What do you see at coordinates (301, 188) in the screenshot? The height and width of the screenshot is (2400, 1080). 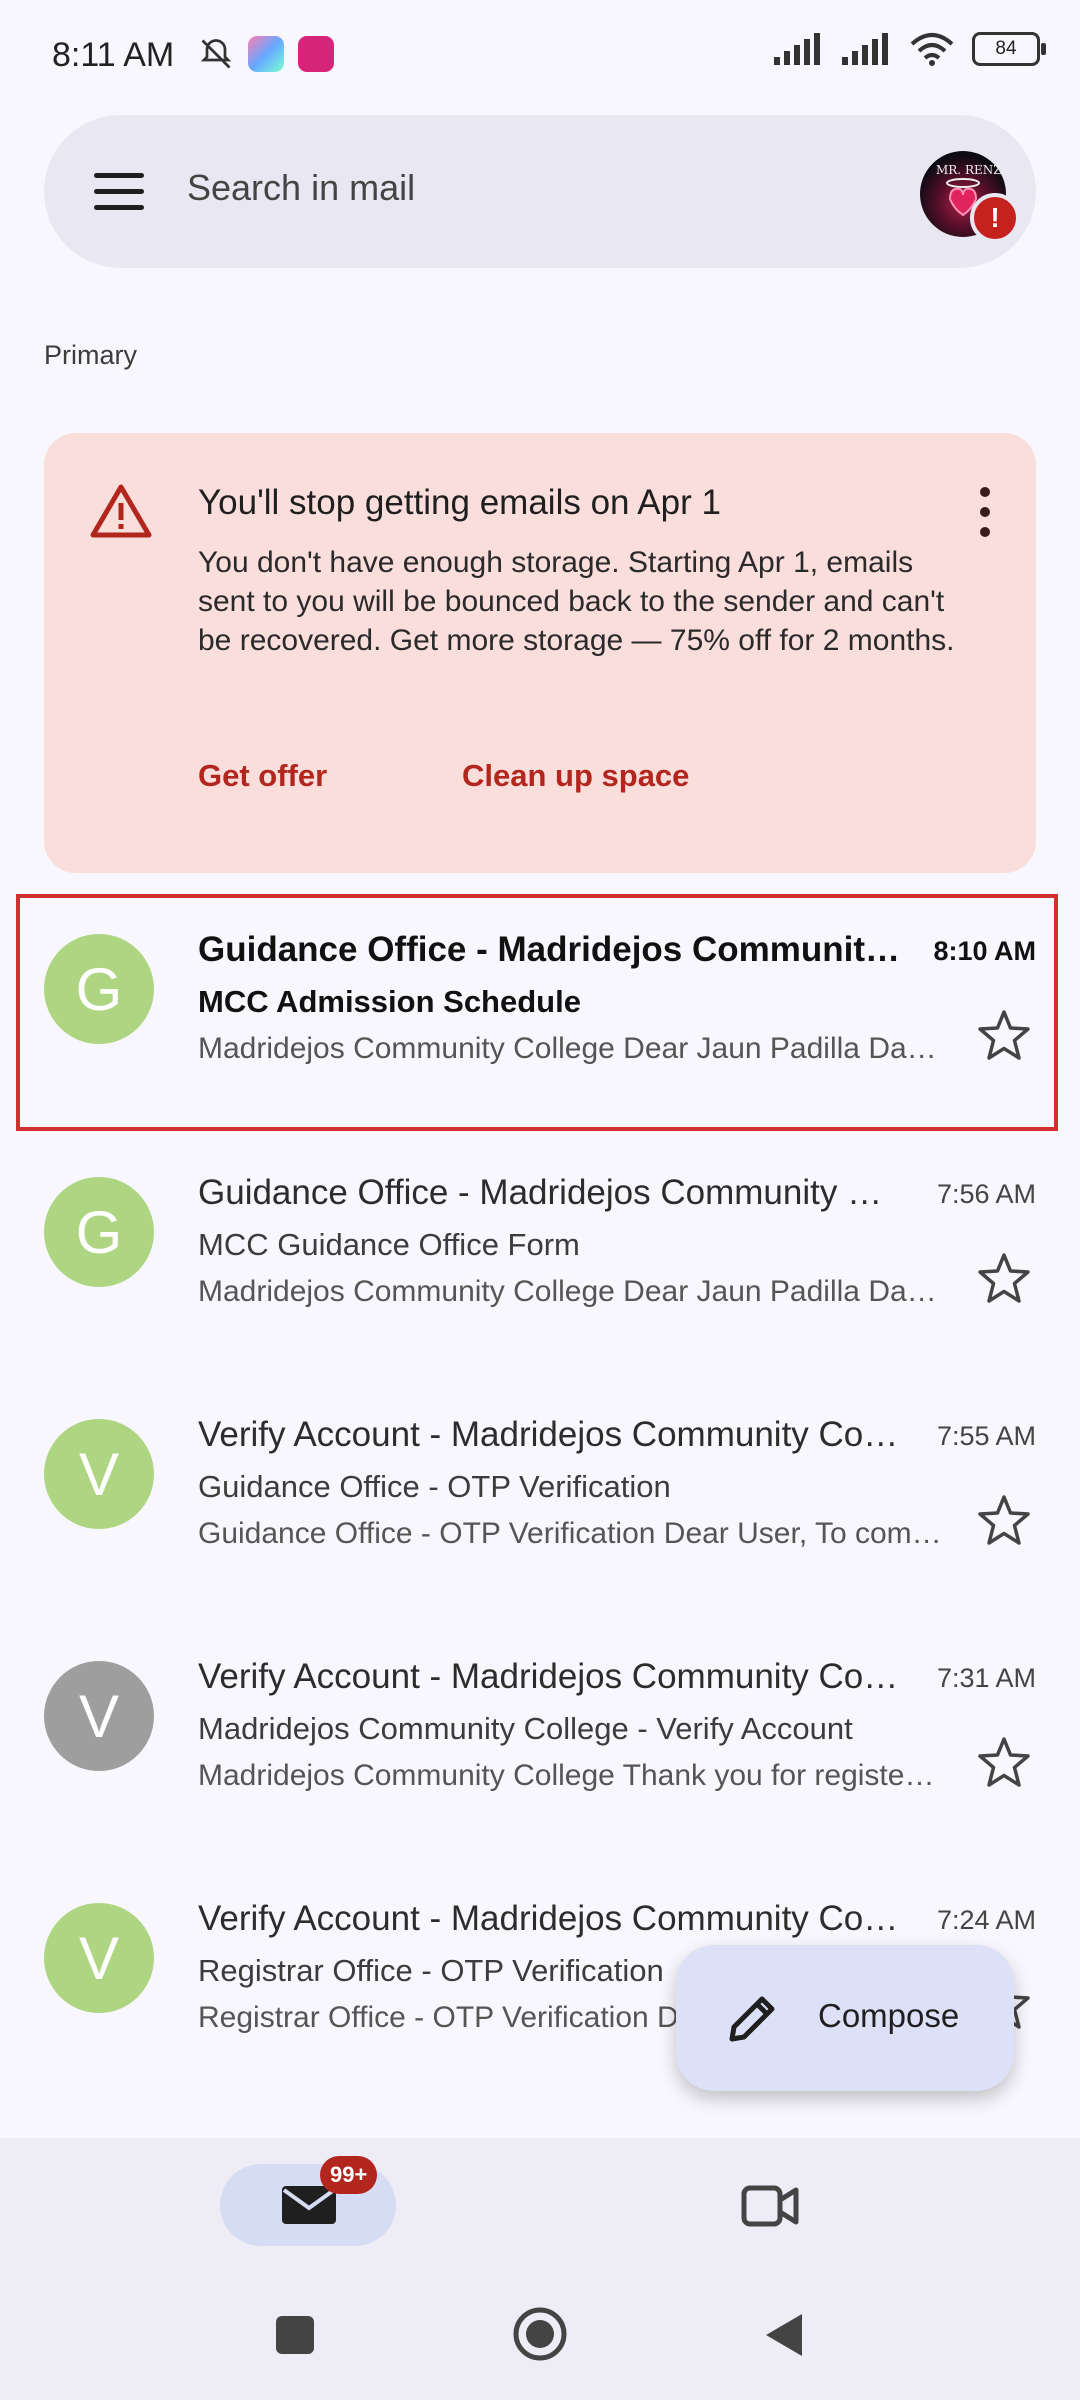 I see `search-input: Search in mail` at bounding box center [301, 188].